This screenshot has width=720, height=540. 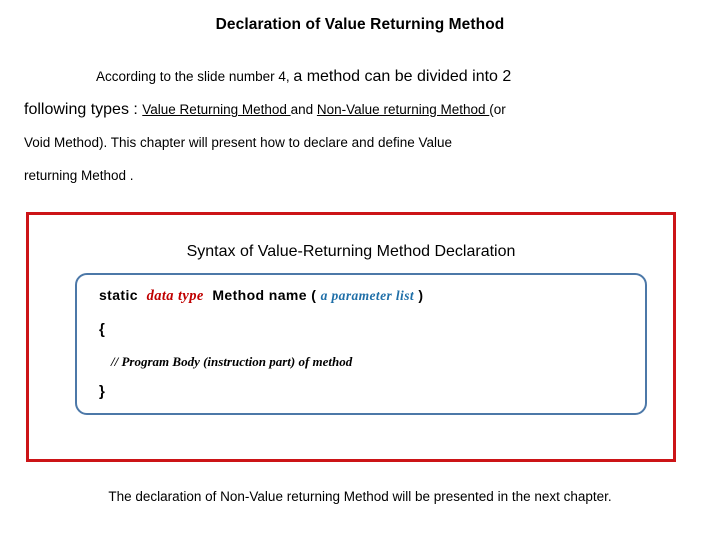 I want to click on term-non-value-returning-method: Non-Value returning Method, so click(x=403, y=109).